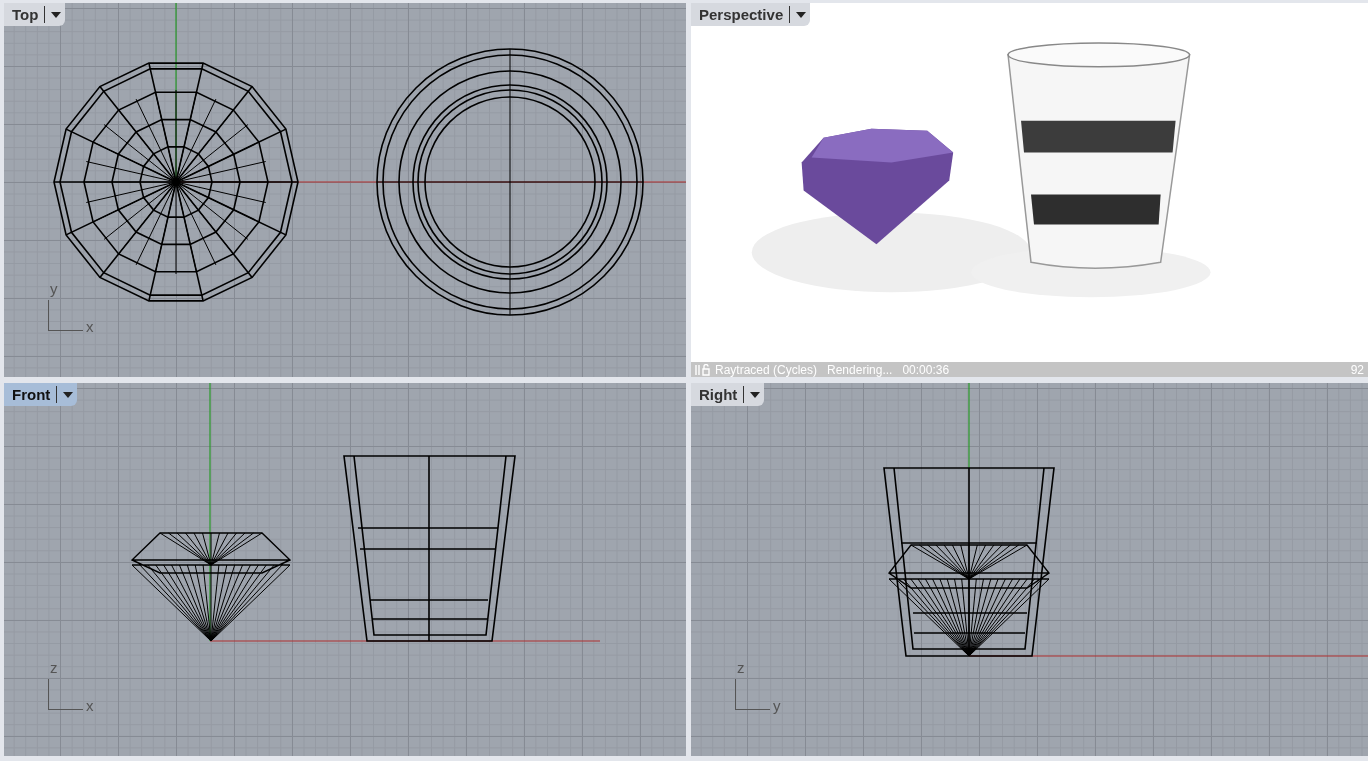 This screenshot has width=1368, height=761. What do you see at coordinates (926, 369) in the screenshot?
I see `render-time: 00:00:36` at bounding box center [926, 369].